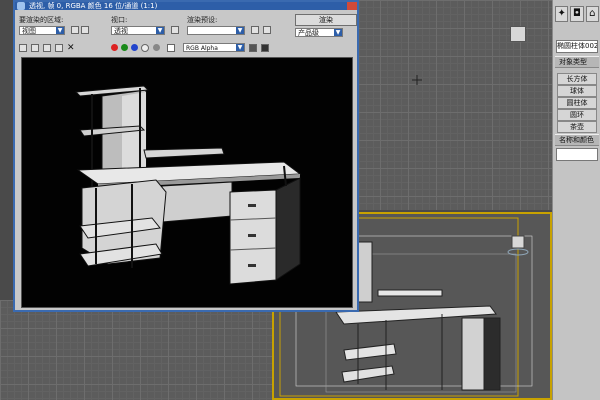 The height and width of the screenshot is (400, 600). I want to click on render-window-titlebar: 透视, 帧 0, RGBA 颜色 16 位/通道 (1:1), so click(186, 6).